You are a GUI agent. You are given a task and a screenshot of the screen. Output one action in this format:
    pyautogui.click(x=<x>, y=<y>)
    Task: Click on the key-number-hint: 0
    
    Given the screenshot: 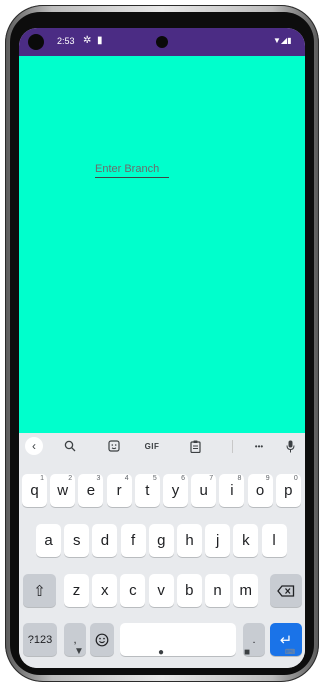 What is the action you would take?
    pyautogui.click(x=295, y=478)
    